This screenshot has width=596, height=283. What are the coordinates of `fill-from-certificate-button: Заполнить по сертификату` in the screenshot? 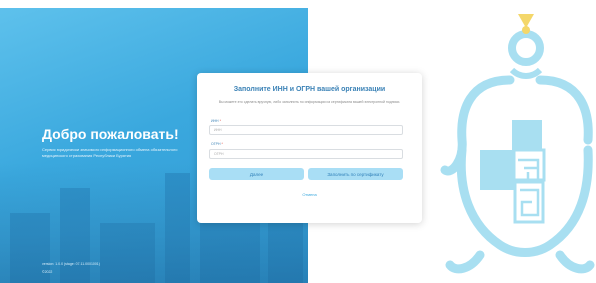 It's located at (355, 174).